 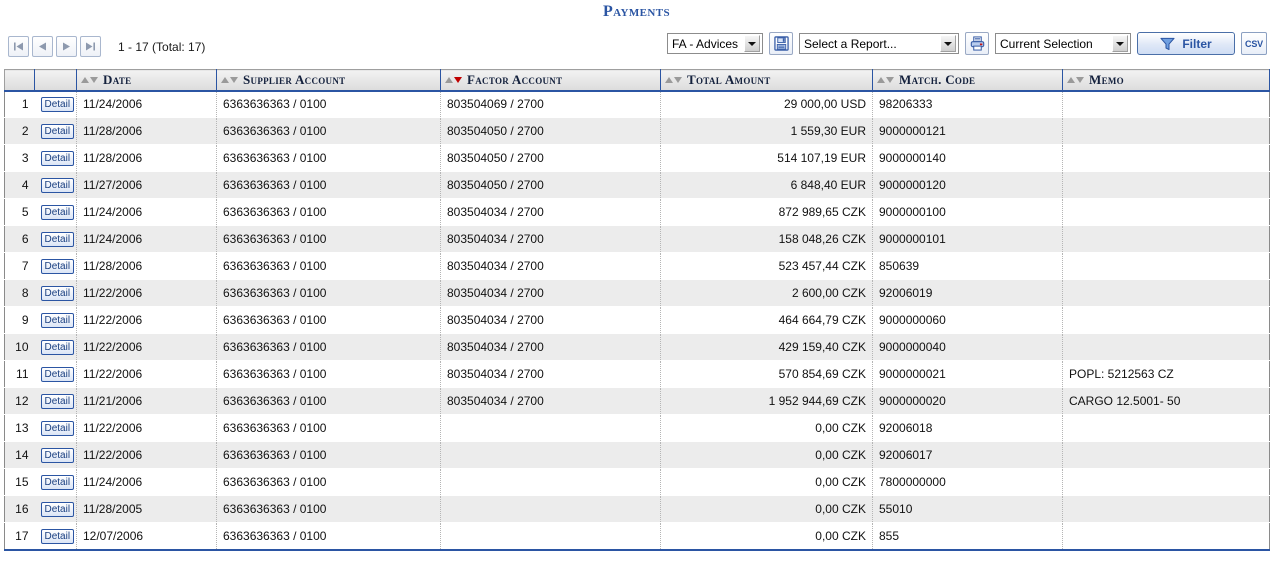 I want to click on column-header-match-code: Match. Code, so click(x=967, y=80).